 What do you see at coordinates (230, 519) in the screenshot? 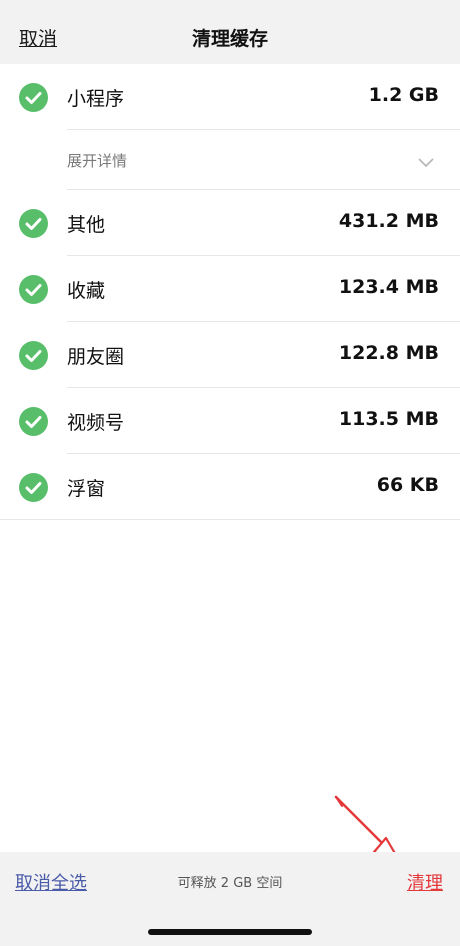
I see `divider` at bounding box center [230, 519].